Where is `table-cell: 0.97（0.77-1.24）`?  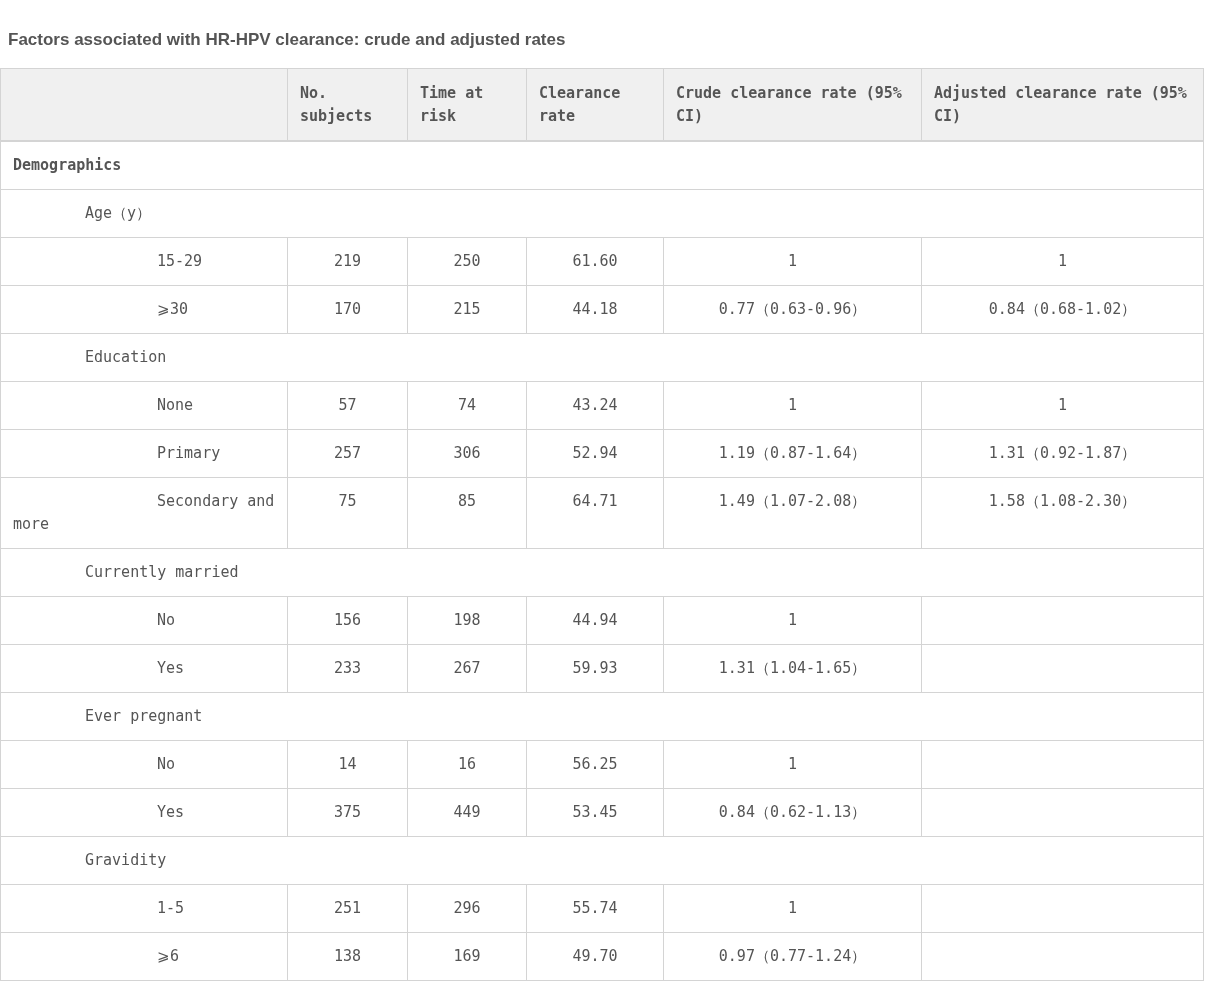
table-cell: 0.97（0.77-1.24） is located at coordinates (792, 956).